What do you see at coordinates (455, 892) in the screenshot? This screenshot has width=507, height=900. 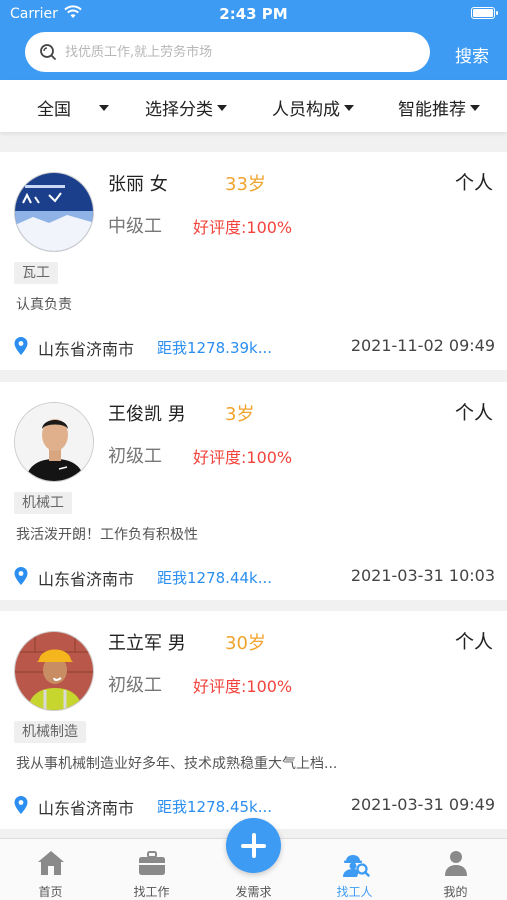 I see `tab-mine-label: 我的` at bounding box center [455, 892].